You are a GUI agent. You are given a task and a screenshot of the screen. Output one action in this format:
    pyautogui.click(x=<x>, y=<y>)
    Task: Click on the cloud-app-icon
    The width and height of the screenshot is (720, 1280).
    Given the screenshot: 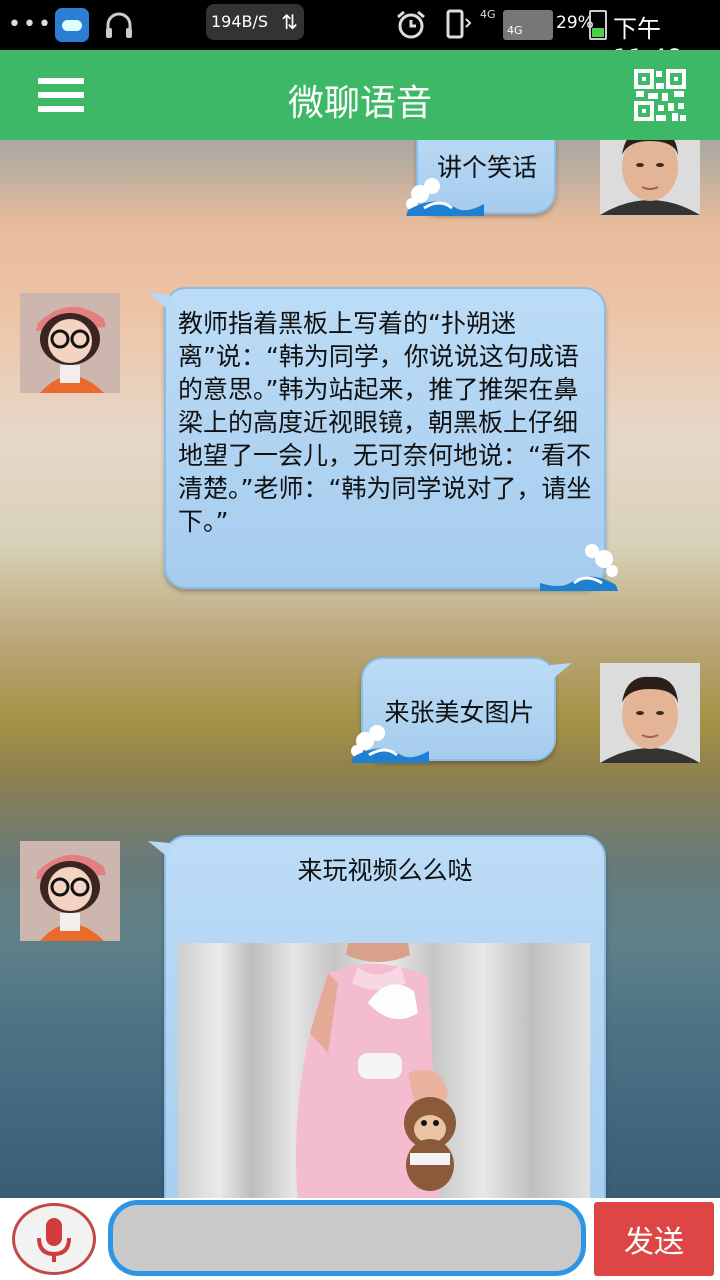 What is the action you would take?
    pyautogui.click(x=72, y=25)
    